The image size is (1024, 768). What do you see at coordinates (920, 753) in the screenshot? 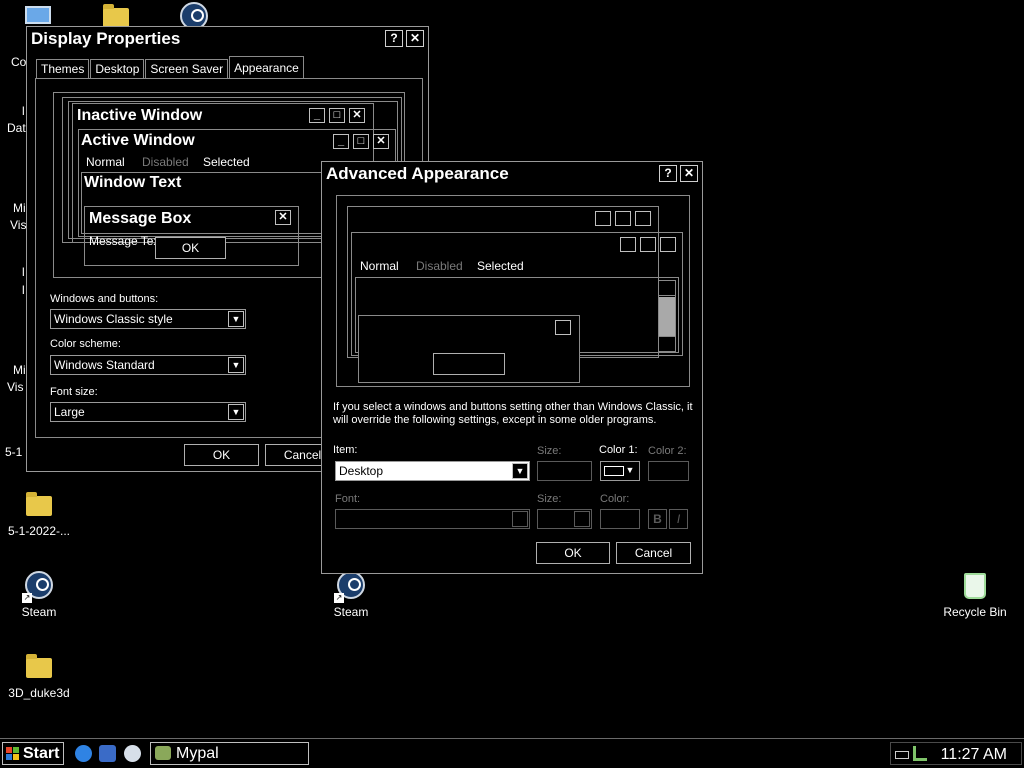
I see `network-icon` at bounding box center [920, 753].